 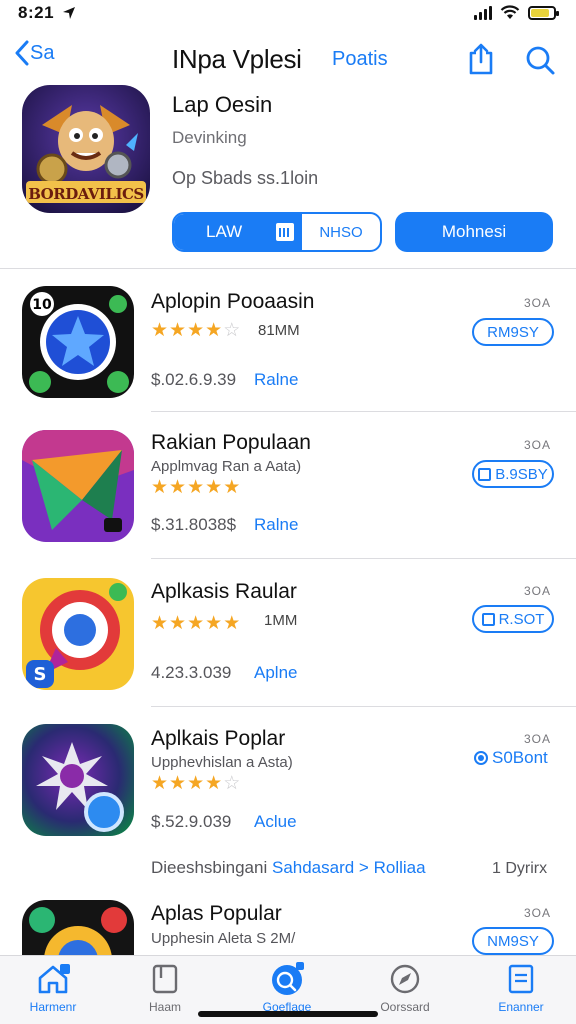 I want to click on app-subtitle: Upphesin Aleta S 2M/, so click(x=223, y=938).